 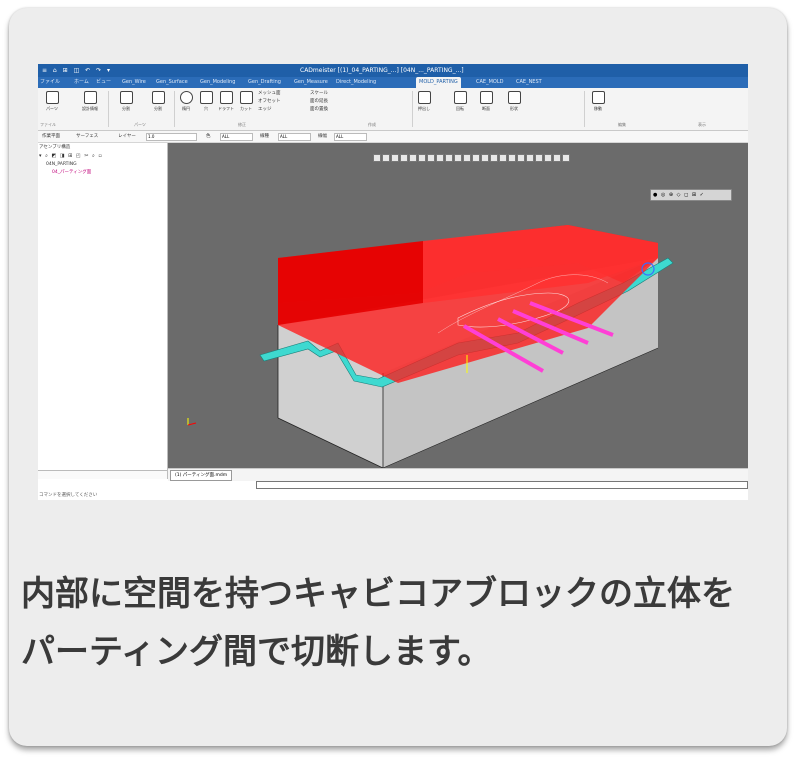 What do you see at coordinates (50, 82) in the screenshot?
I see `tab-file: ファイル` at bounding box center [50, 82].